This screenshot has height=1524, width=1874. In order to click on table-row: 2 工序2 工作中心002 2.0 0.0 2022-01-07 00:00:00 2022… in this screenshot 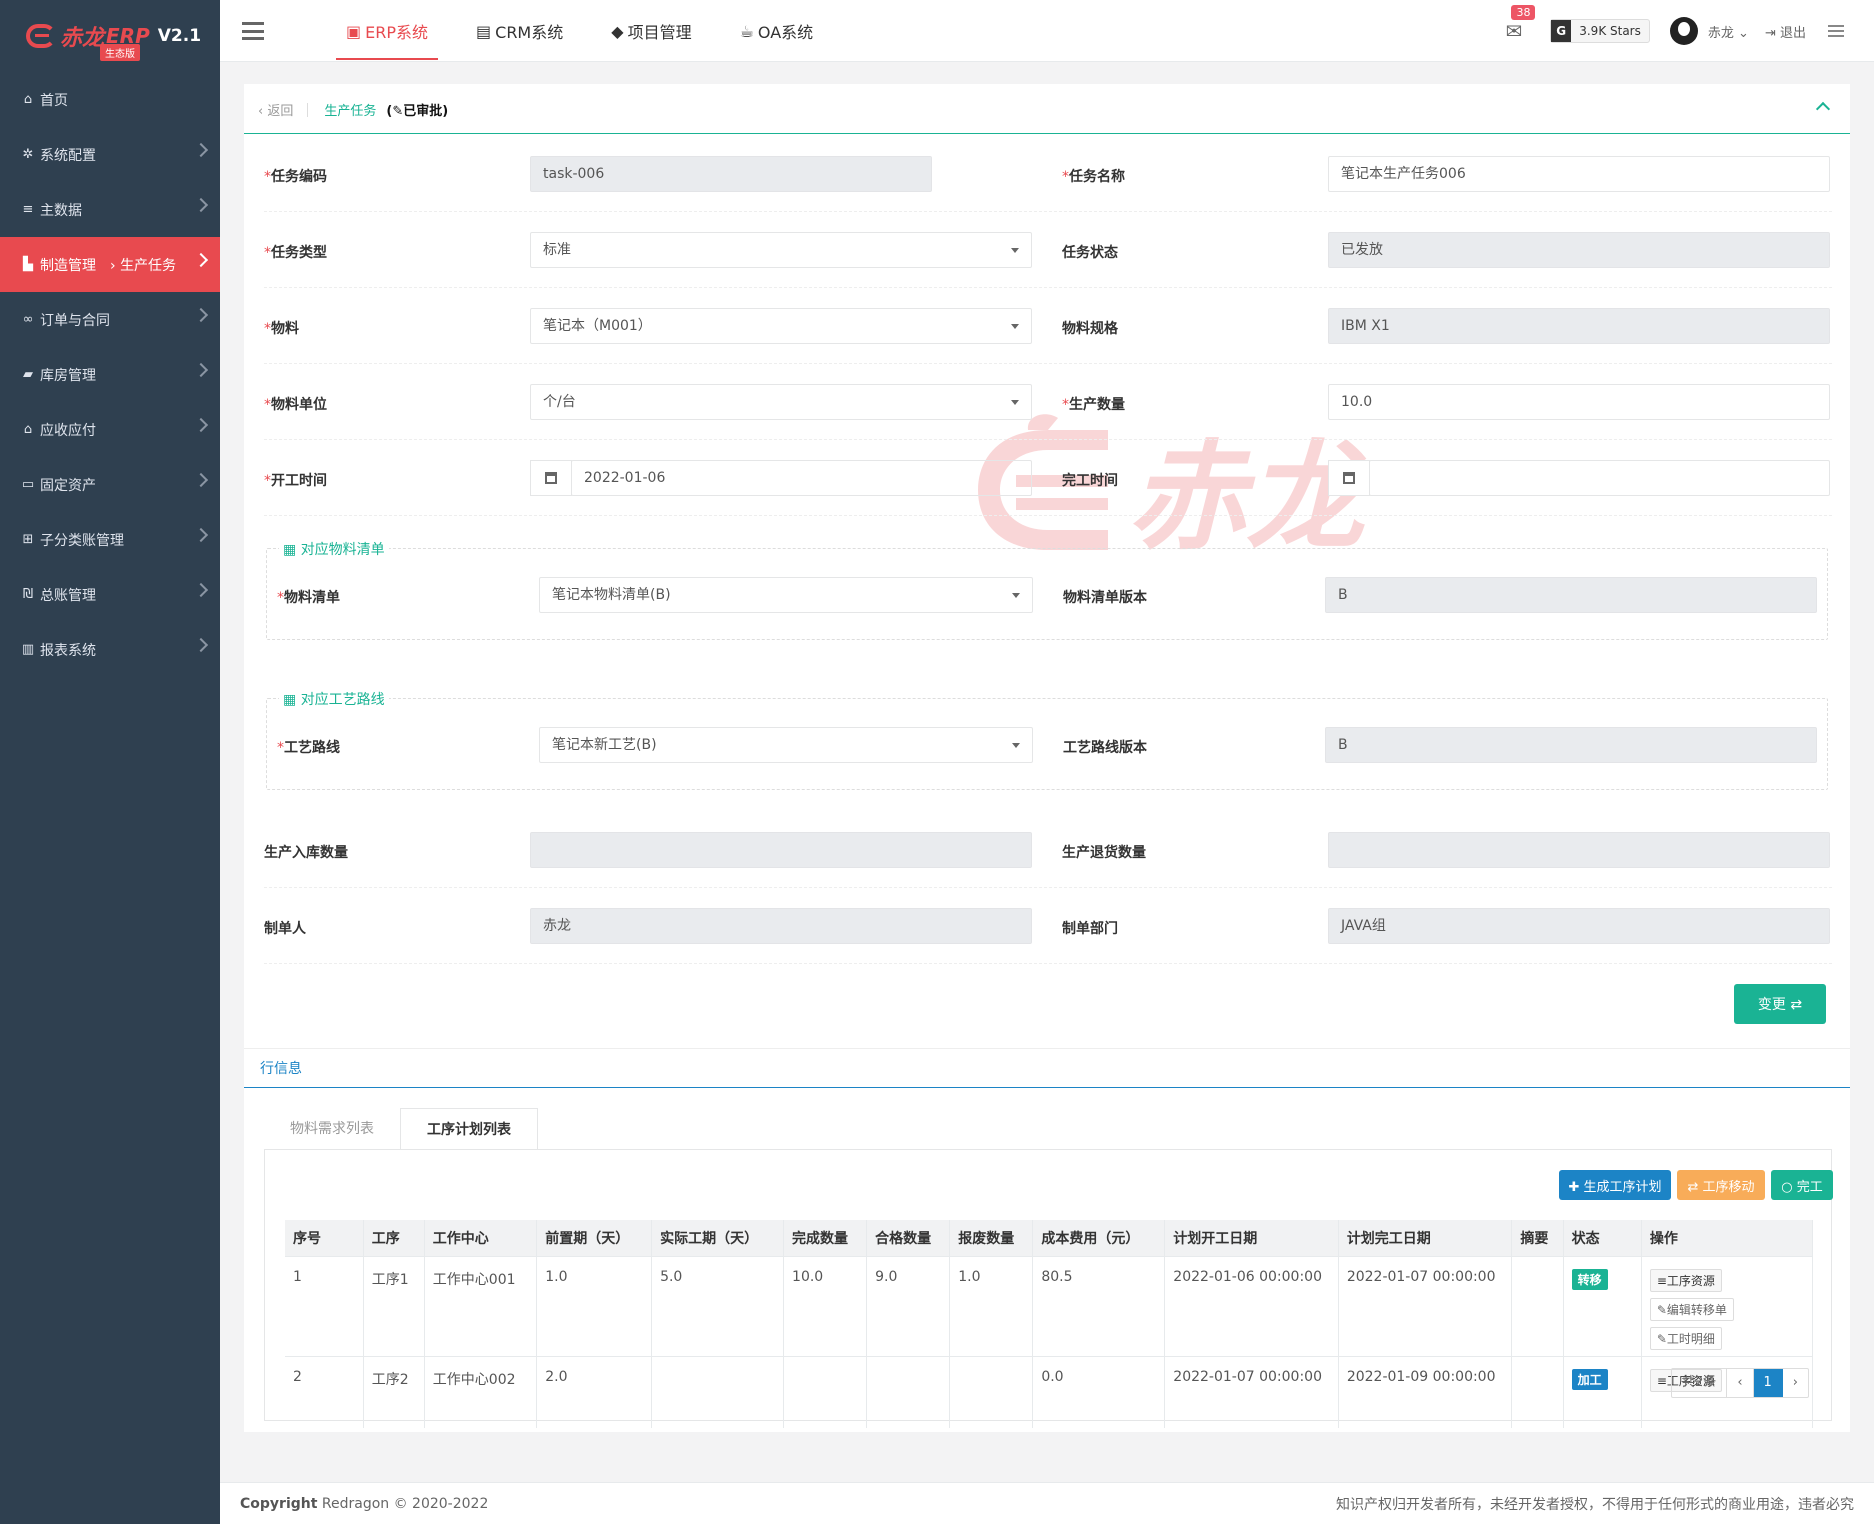, I will do `click(1049, 1391)`.